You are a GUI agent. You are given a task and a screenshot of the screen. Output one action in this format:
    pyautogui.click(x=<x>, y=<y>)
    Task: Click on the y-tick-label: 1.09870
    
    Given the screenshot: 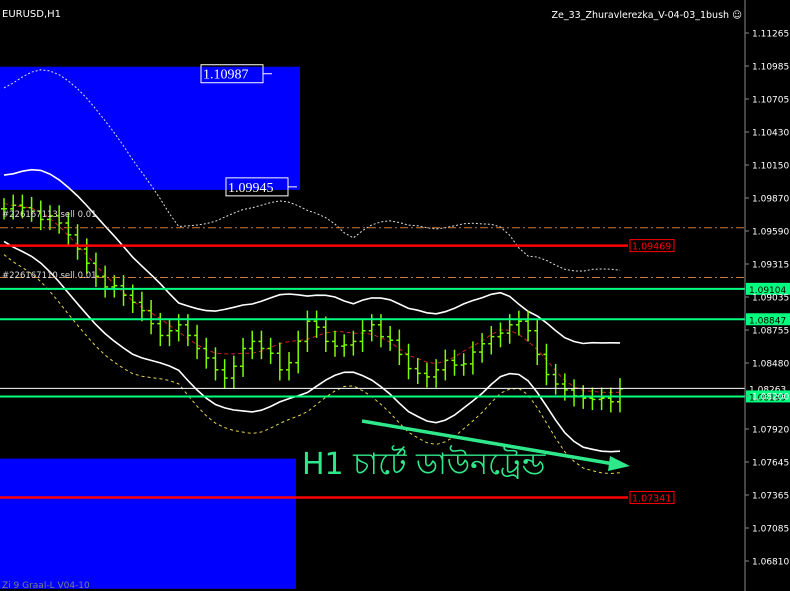 What is the action you would take?
    pyautogui.click(x=770, y=200)
    